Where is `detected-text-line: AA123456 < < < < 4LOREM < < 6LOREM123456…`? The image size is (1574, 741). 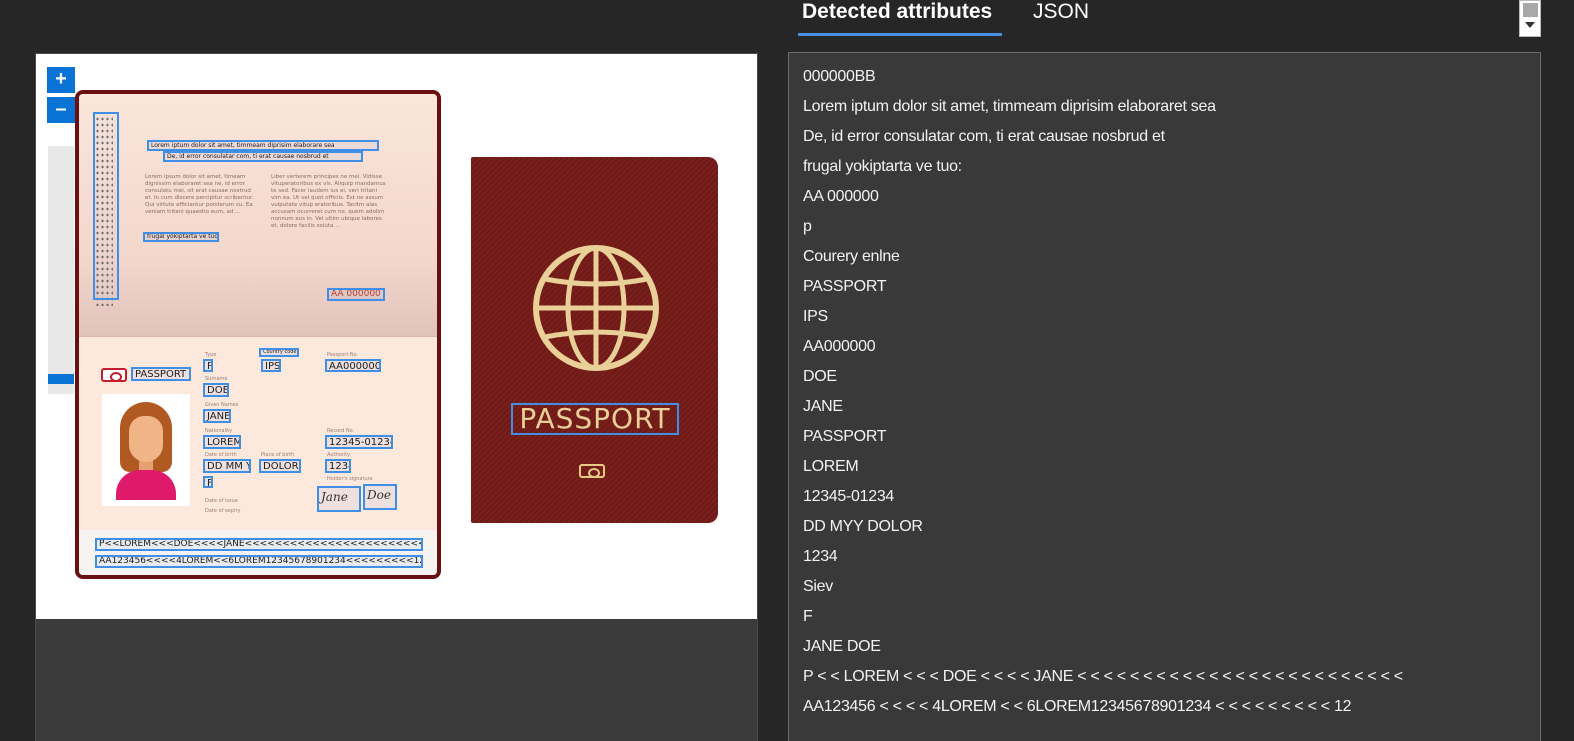
detected-text-line: AA123456 < < < < 4LOREM < < 6LOREM123456… is located at coordinates (1077, 706).